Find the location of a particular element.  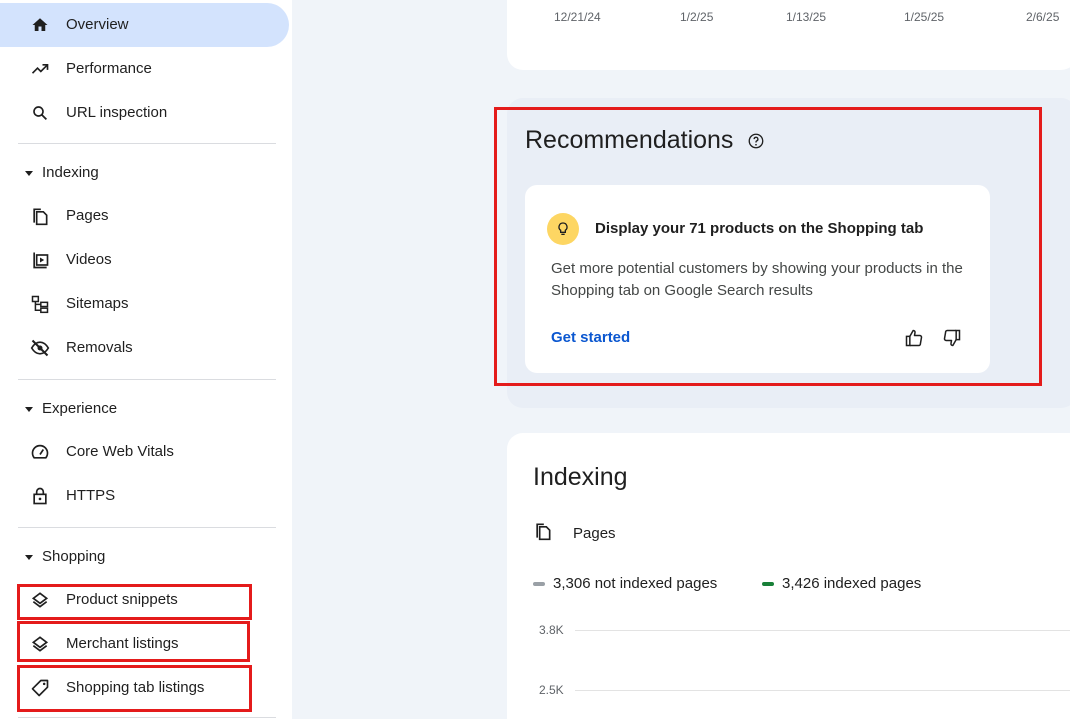

y-axis-tick: 2.5K is located at coordinates (551, 690).